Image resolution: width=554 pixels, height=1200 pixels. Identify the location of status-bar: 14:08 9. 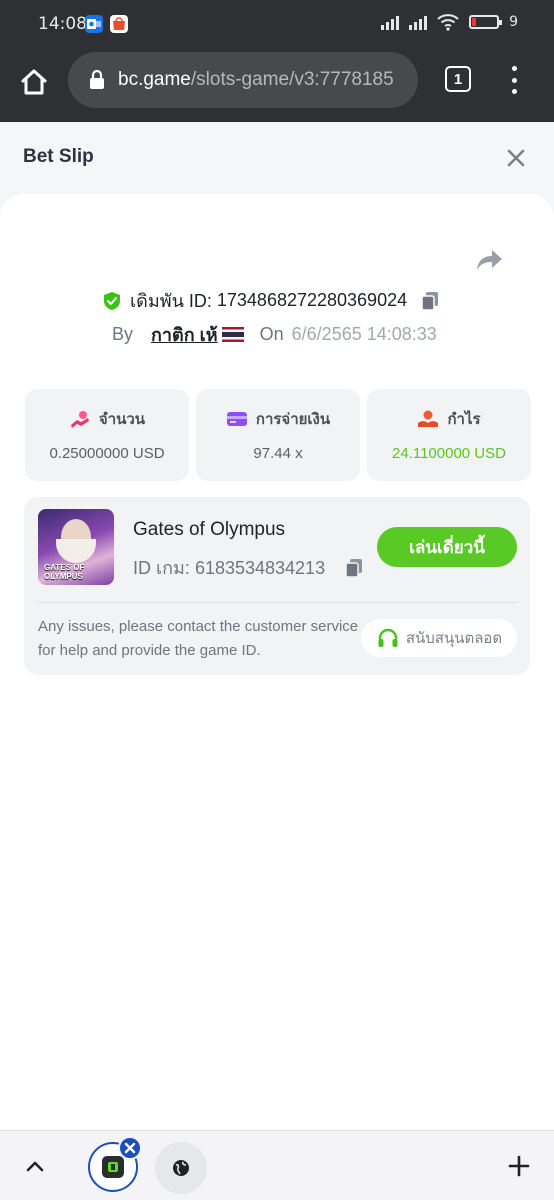
(277, 24).